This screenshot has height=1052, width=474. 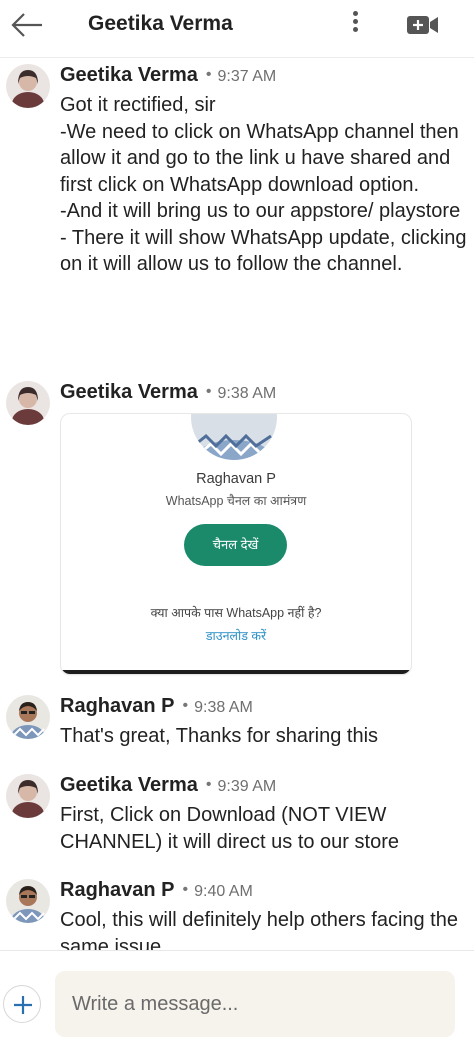 I want to click on more-vertical-icon, so click(x=355, y=21).